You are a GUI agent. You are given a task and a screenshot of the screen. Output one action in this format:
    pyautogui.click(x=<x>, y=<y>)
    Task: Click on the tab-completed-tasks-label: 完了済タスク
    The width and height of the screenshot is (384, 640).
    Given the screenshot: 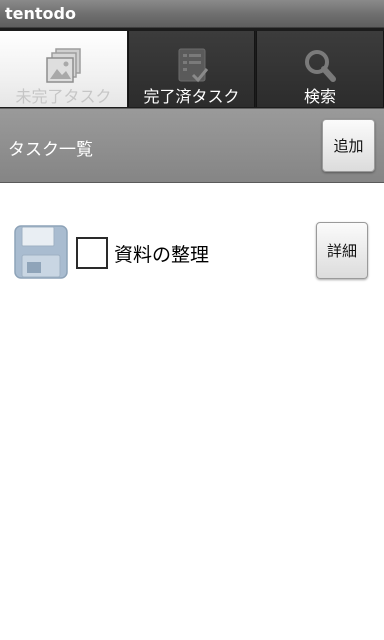 What is the action you would take?
    pyautogui.click(x=191, y=96)
    